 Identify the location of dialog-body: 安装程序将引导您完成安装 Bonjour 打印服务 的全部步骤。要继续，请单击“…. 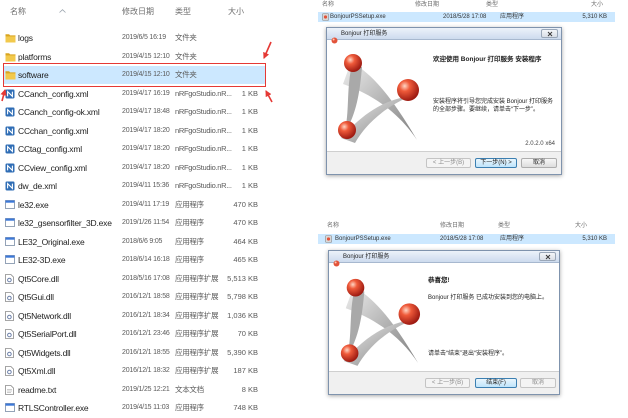
(493, 106).